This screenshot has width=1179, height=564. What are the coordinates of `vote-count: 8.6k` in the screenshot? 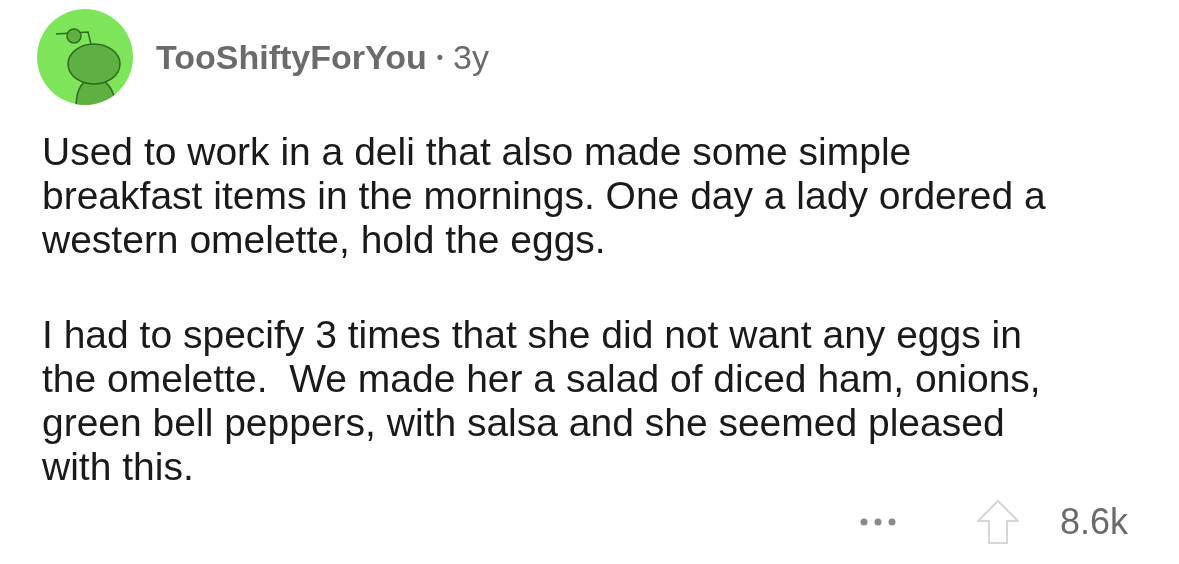 It's located at (1093, 522).